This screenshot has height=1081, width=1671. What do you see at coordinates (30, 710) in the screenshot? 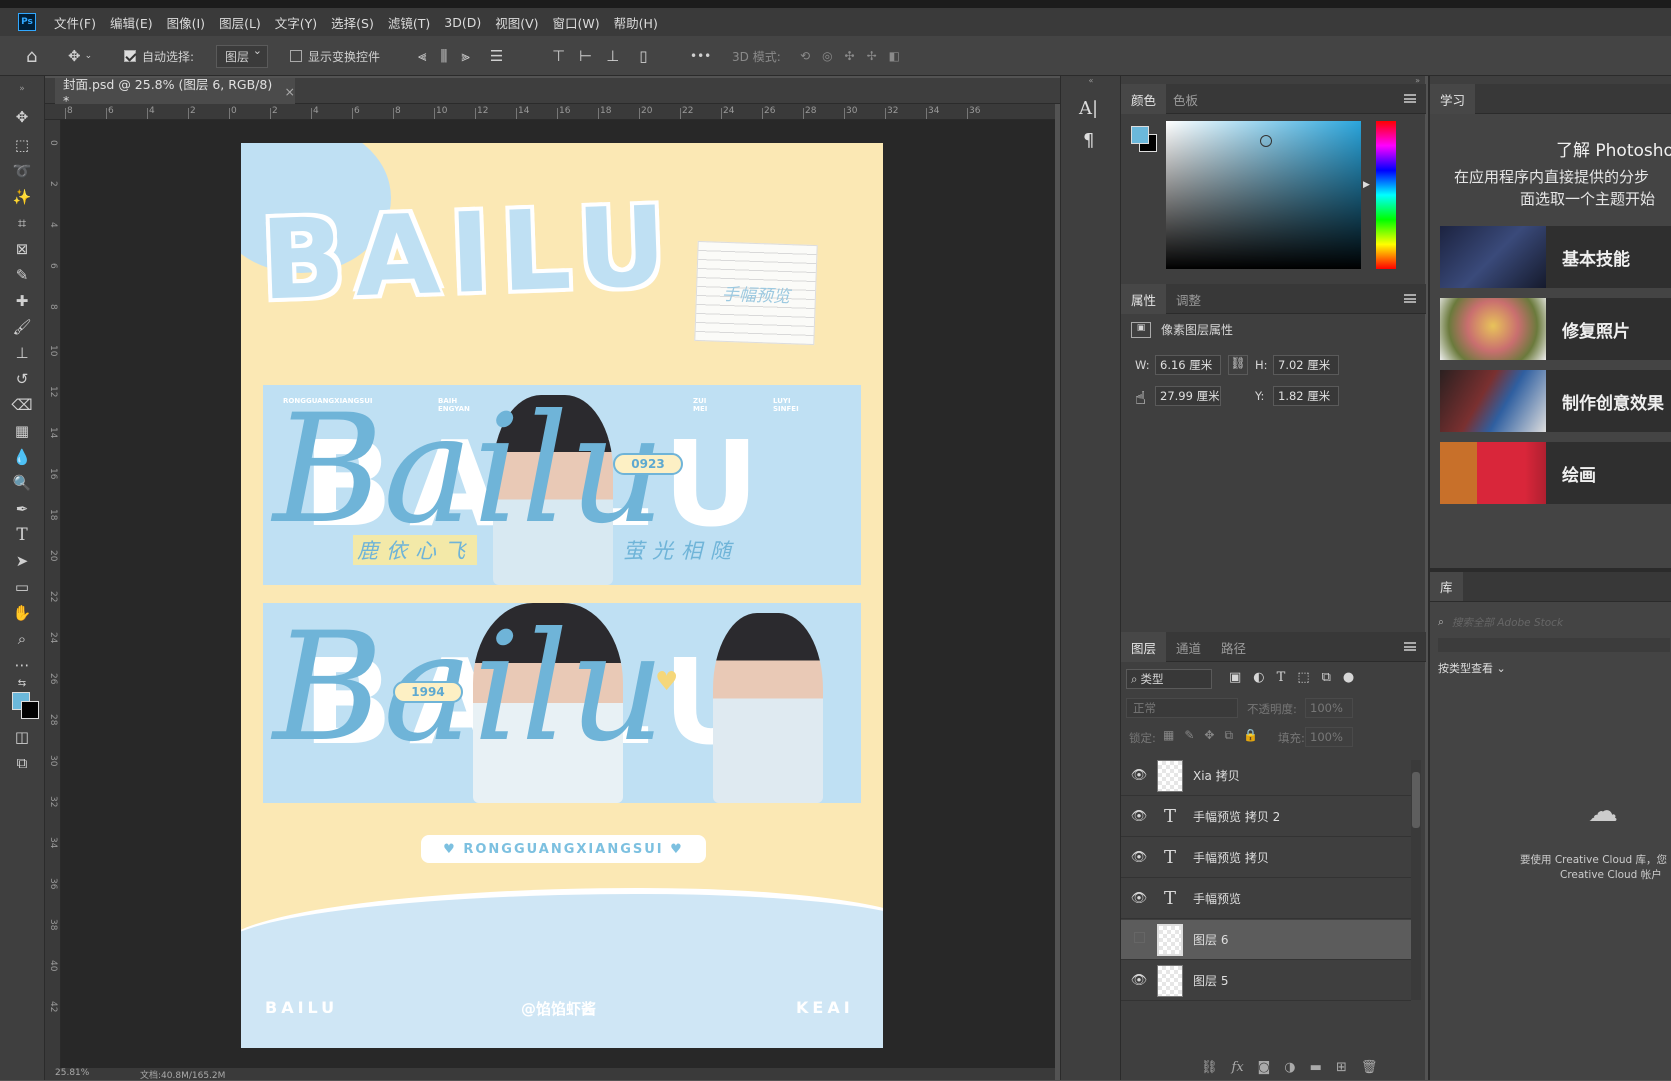
I see `background-color-swatch` at bounding box center [30, 710].